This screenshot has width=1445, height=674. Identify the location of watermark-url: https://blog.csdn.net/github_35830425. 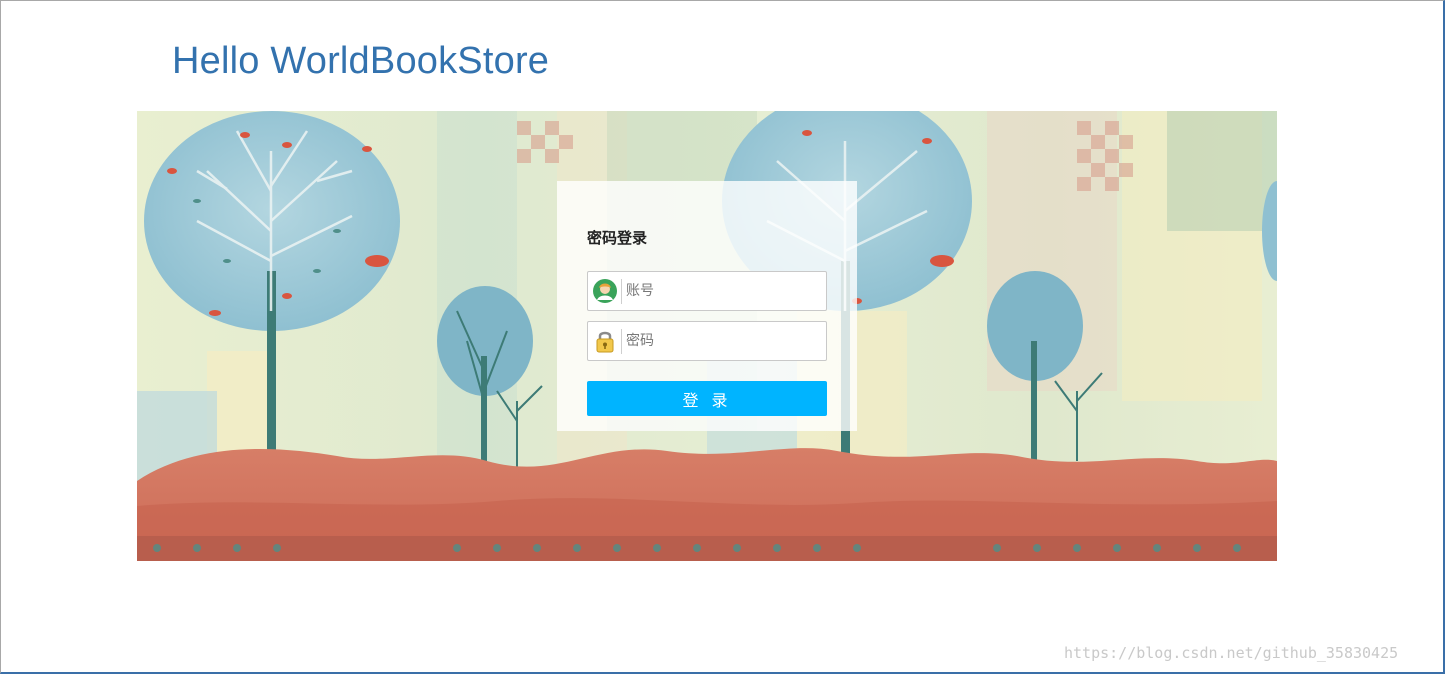
(1231, 653).